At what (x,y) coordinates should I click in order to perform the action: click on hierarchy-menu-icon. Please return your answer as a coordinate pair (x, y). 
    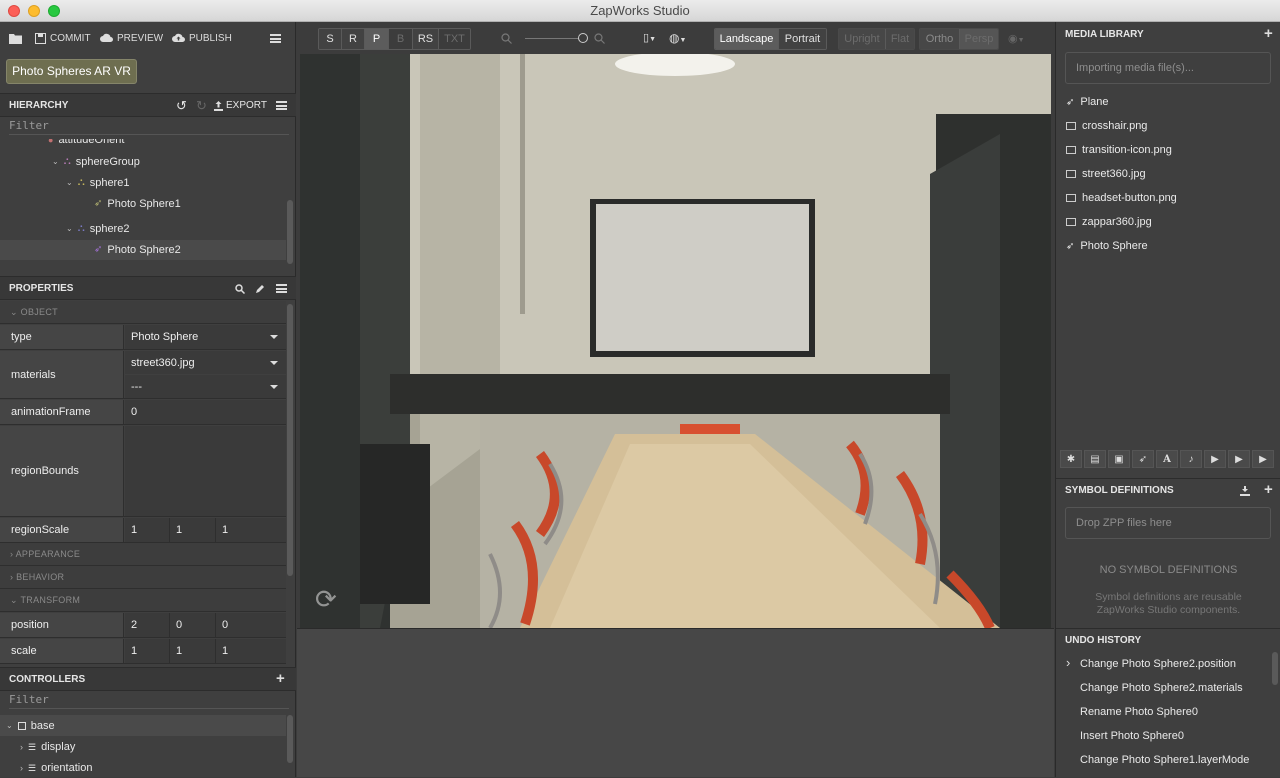
    Looking at the image, I should click on (281, 105).